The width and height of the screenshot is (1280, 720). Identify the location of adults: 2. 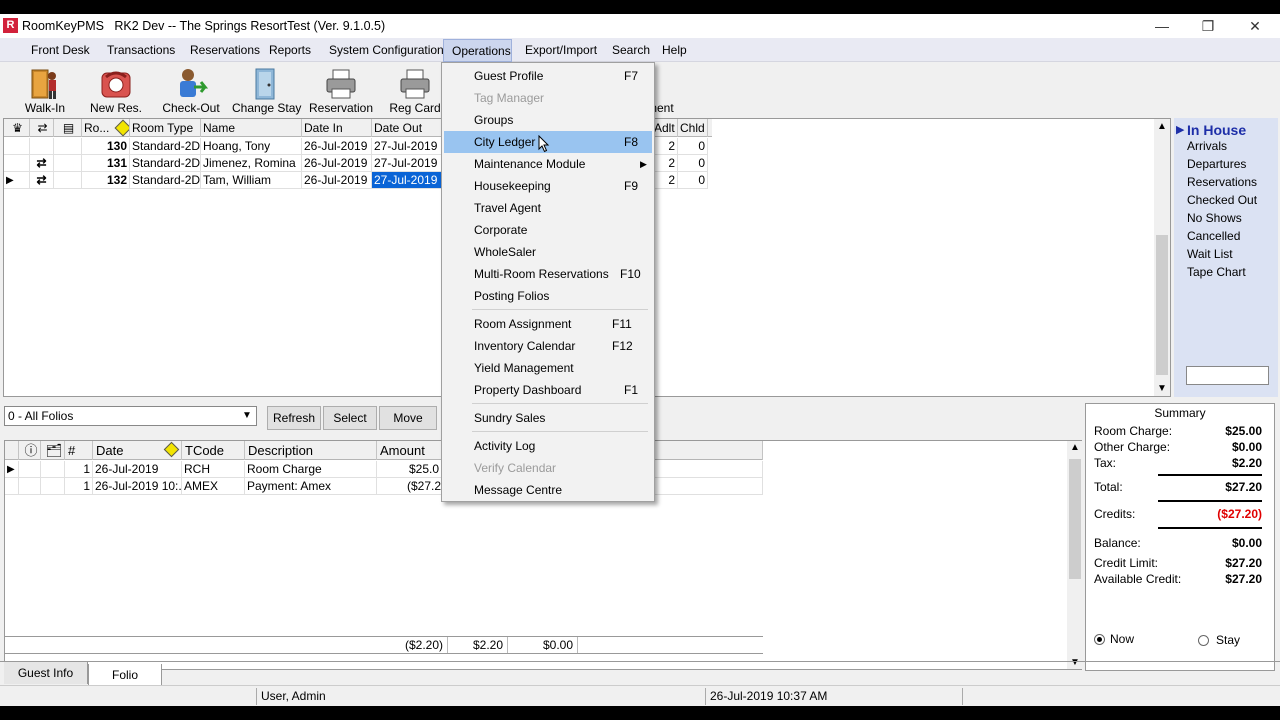
(665, 180).